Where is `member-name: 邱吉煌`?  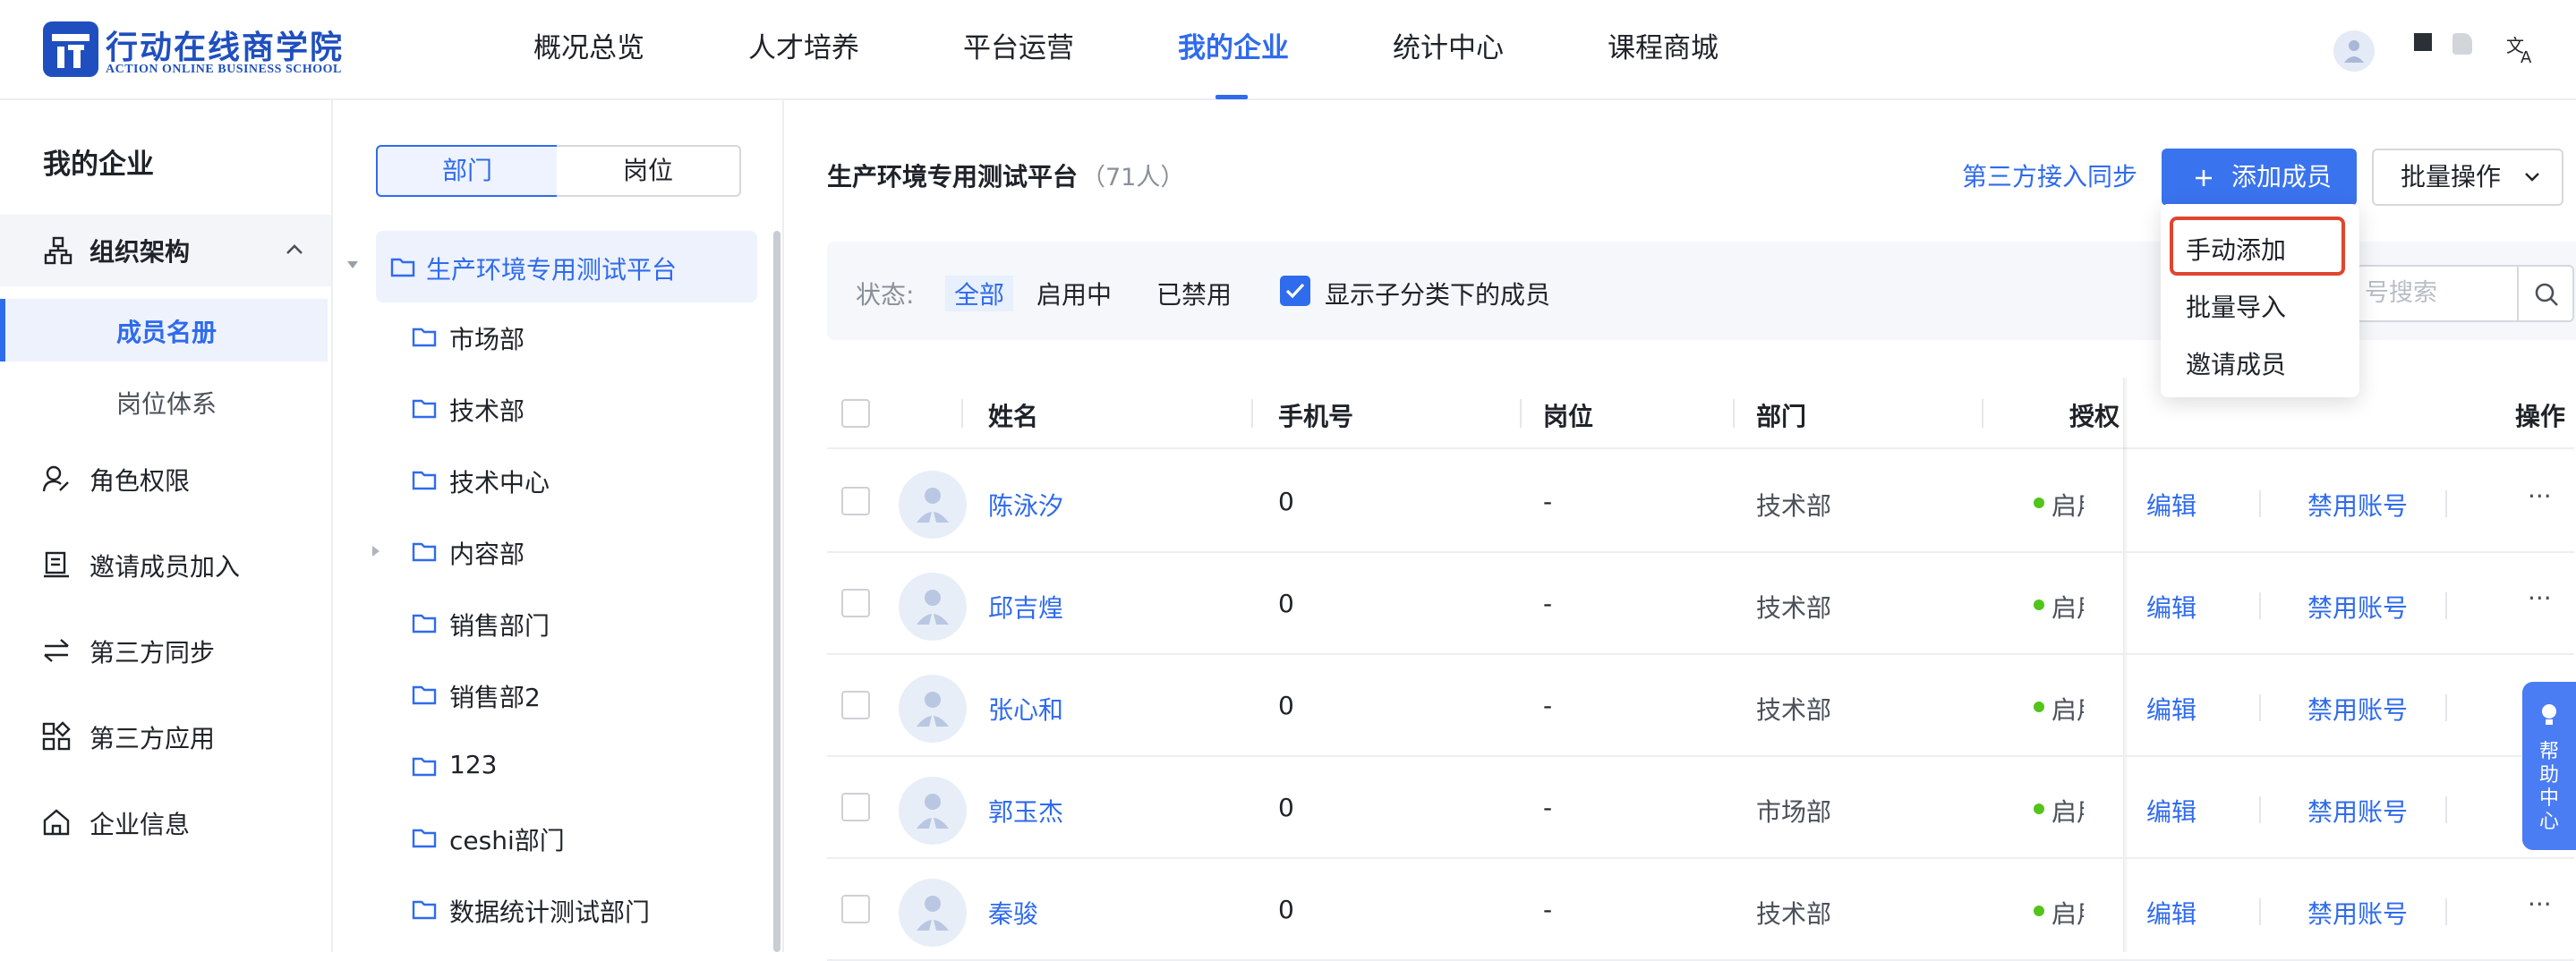 member-name: 邱吉煌 is located at coordinates (1025, 607).